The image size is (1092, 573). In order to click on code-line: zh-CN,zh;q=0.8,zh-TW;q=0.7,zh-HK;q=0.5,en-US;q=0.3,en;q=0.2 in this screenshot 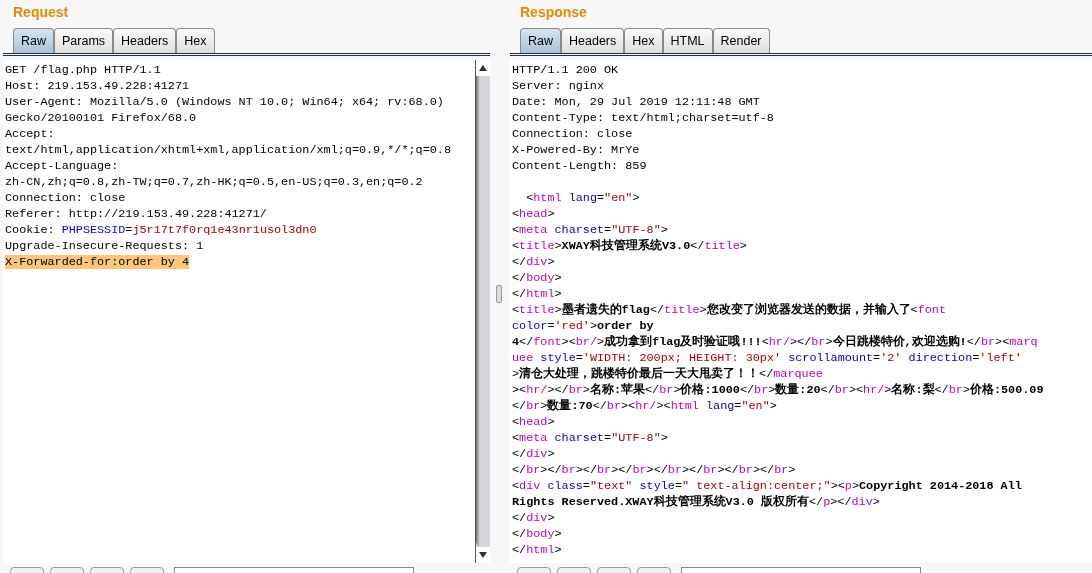, I will do `click(214, 182)`.